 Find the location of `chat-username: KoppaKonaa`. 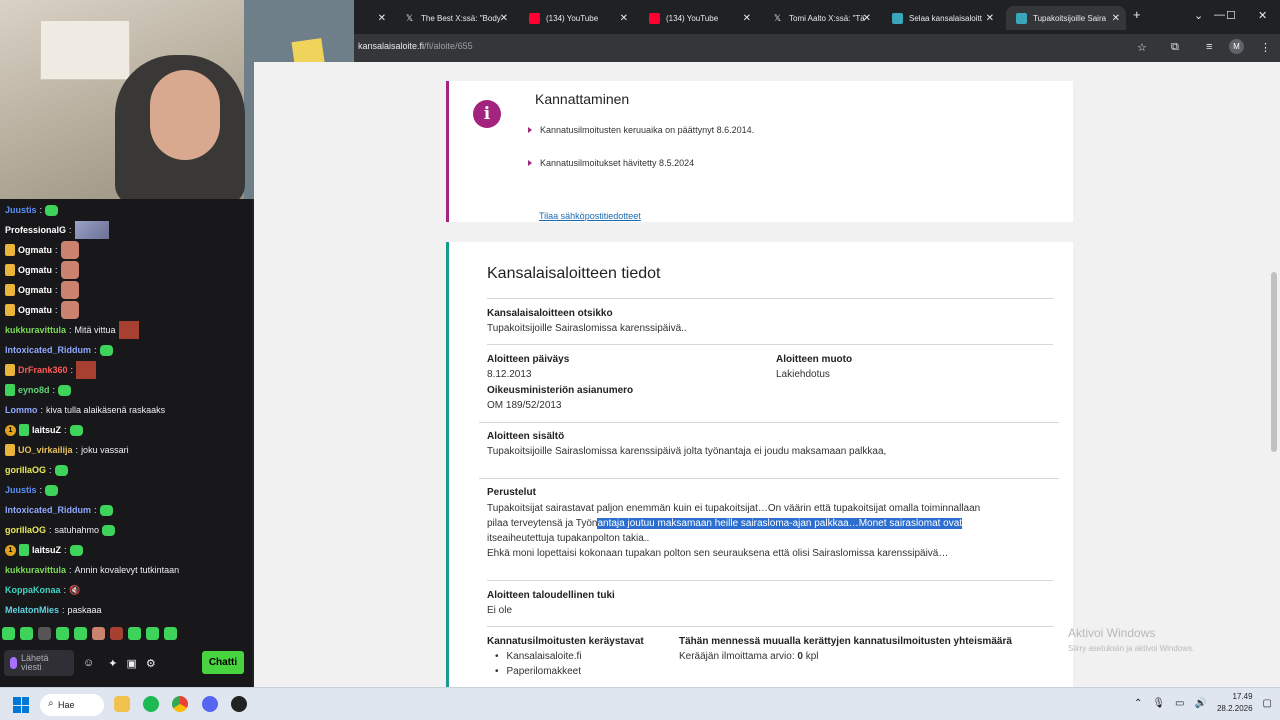

chat-username: KoppaKonaa is located at coordinates (33, 590).